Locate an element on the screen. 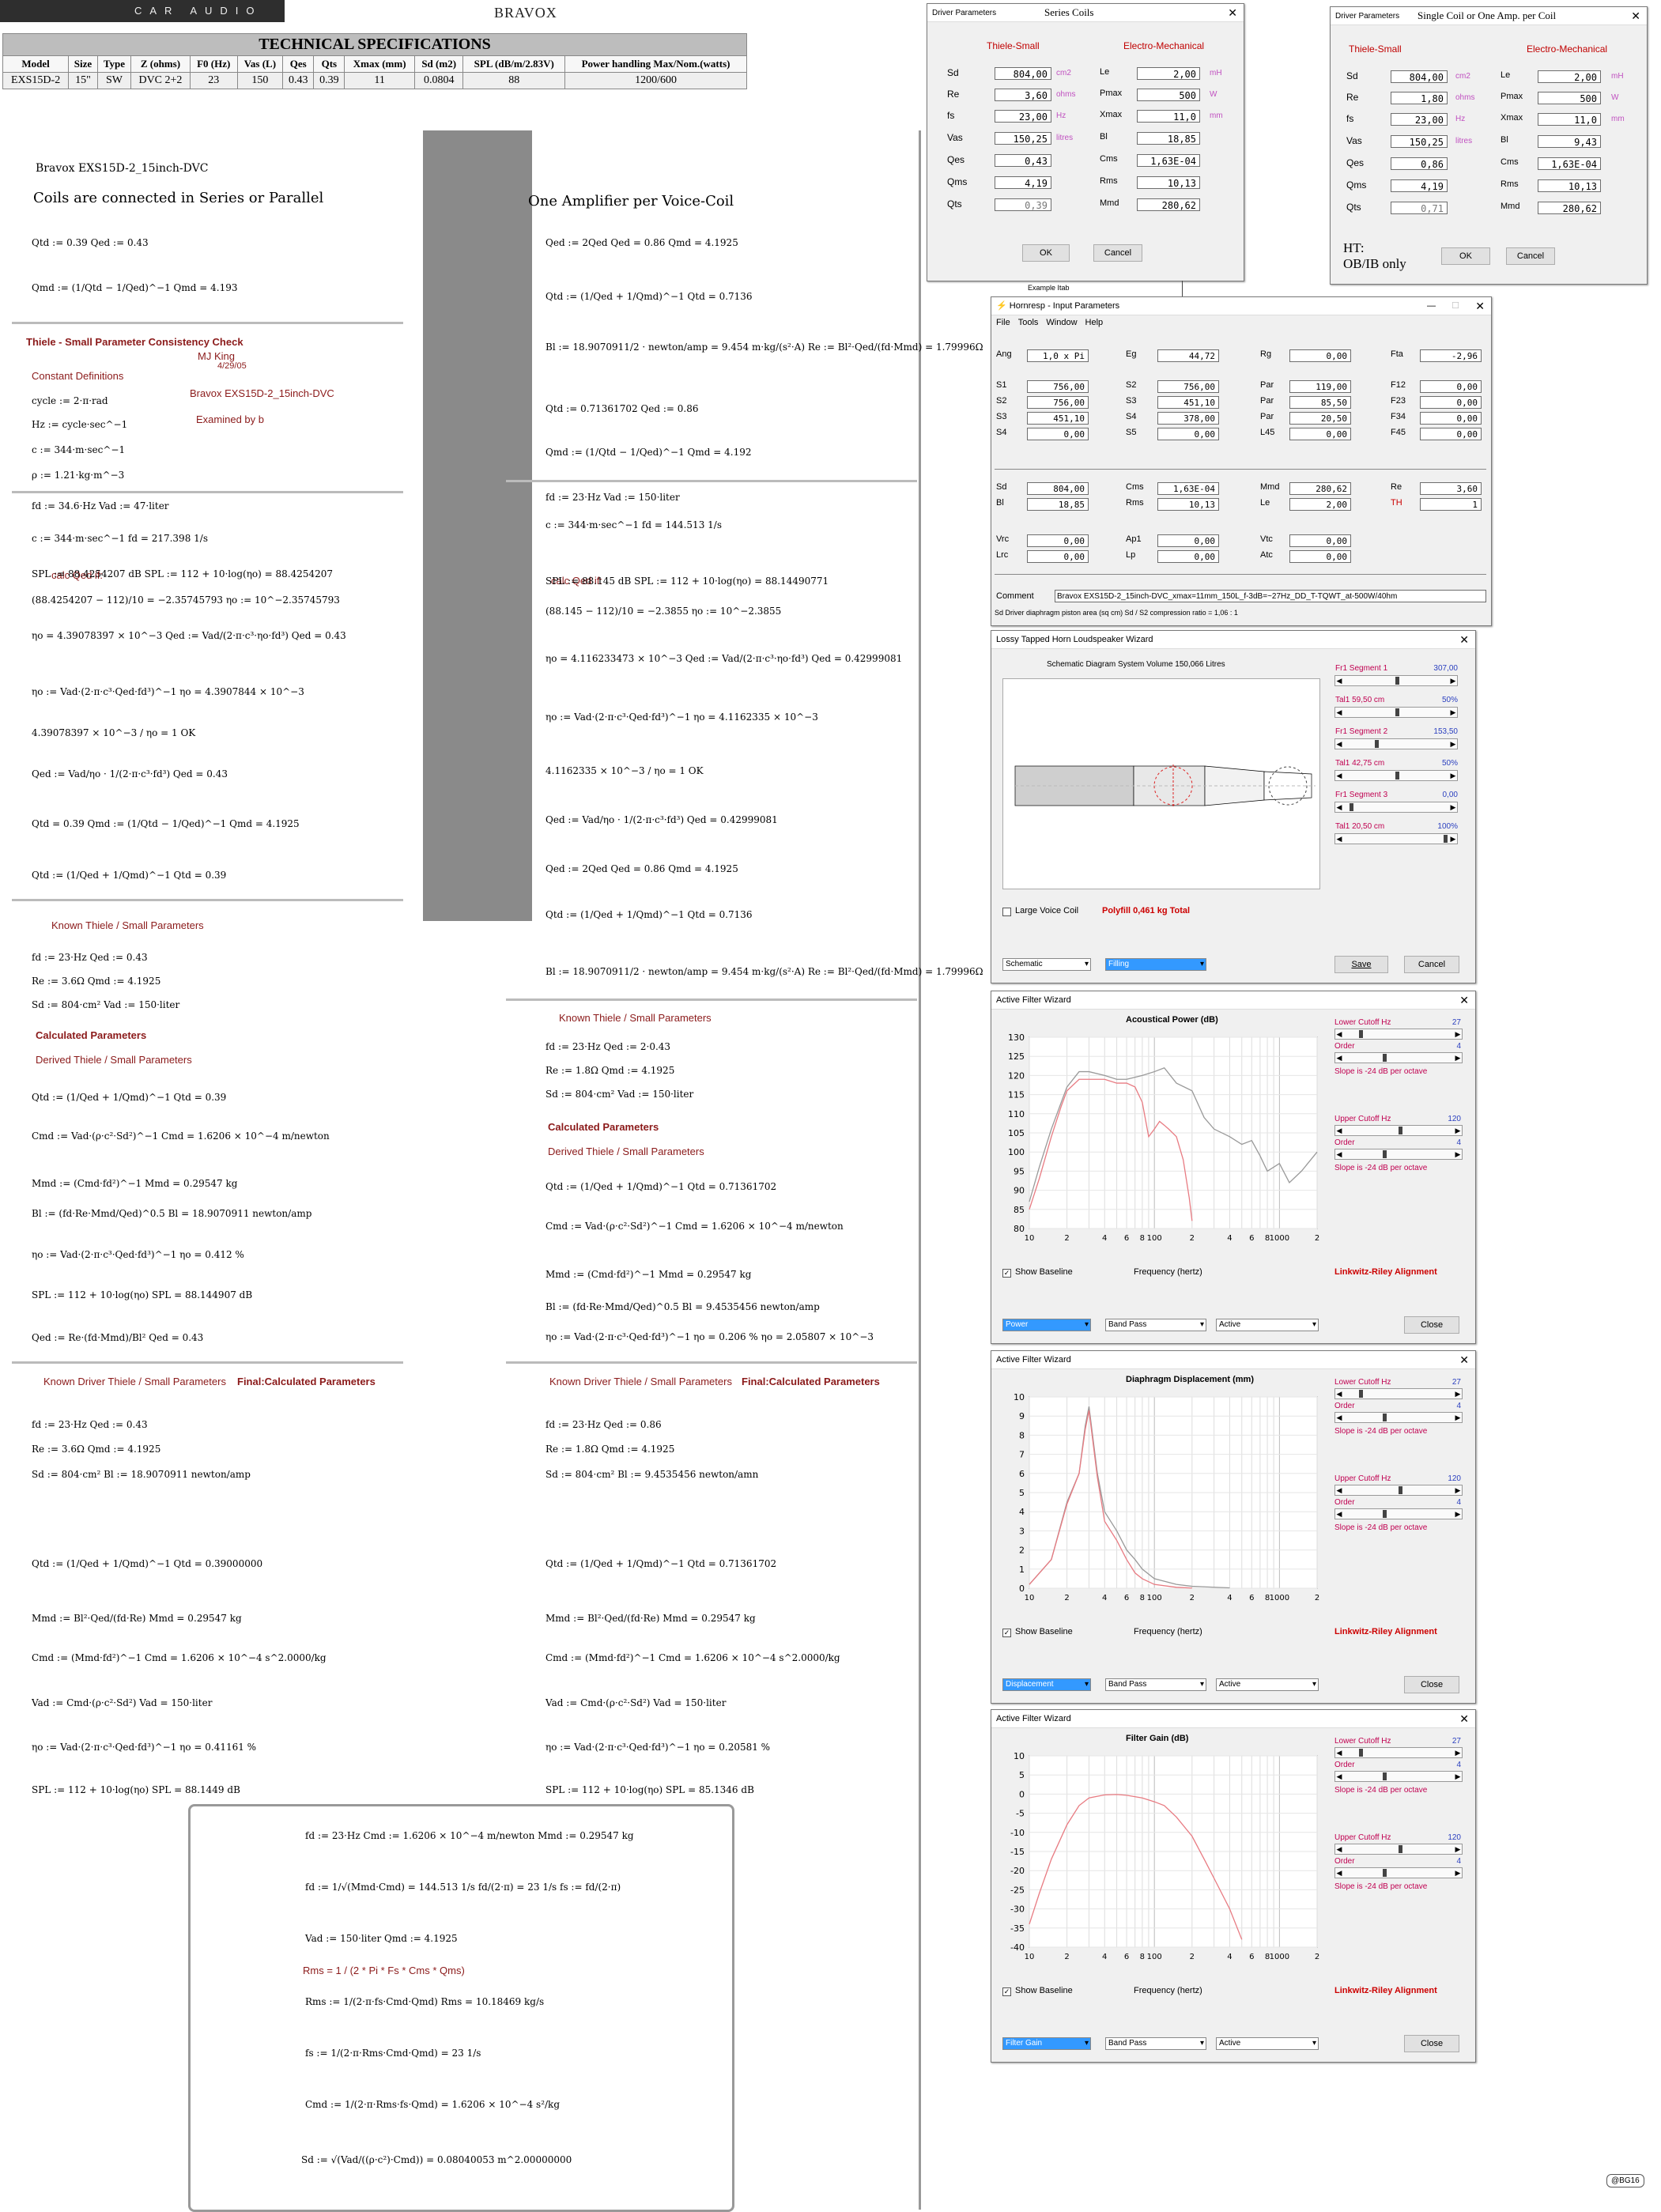  param-field-ang: 1,0 x Pi is located at coordinates (1058, 355).